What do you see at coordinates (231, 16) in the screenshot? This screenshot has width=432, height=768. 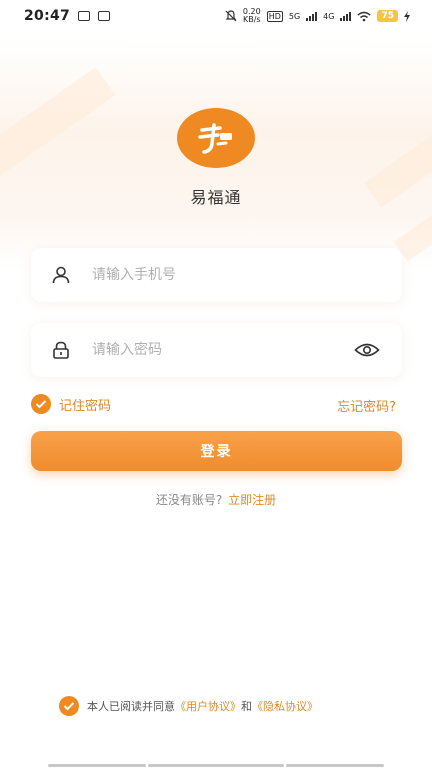 I see `mute-icon` at bounding box center [231, 16].